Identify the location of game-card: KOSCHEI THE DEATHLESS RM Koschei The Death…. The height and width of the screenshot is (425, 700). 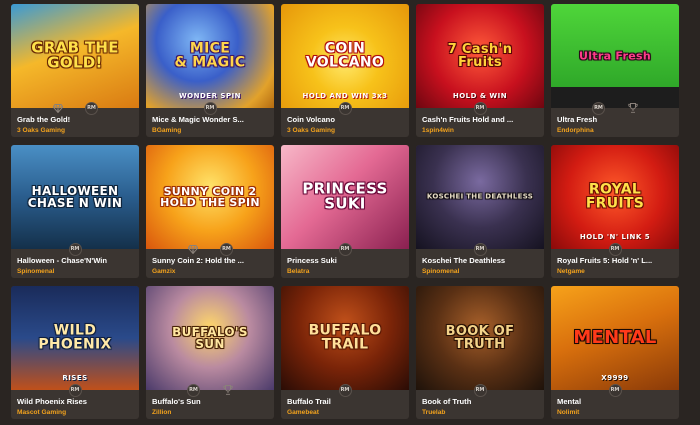
(480, 211).